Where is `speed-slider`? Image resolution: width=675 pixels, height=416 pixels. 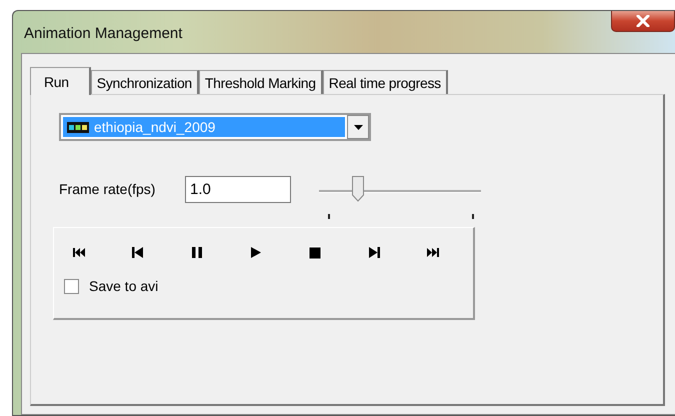
speed-slider is located at coordinates (400, 198).